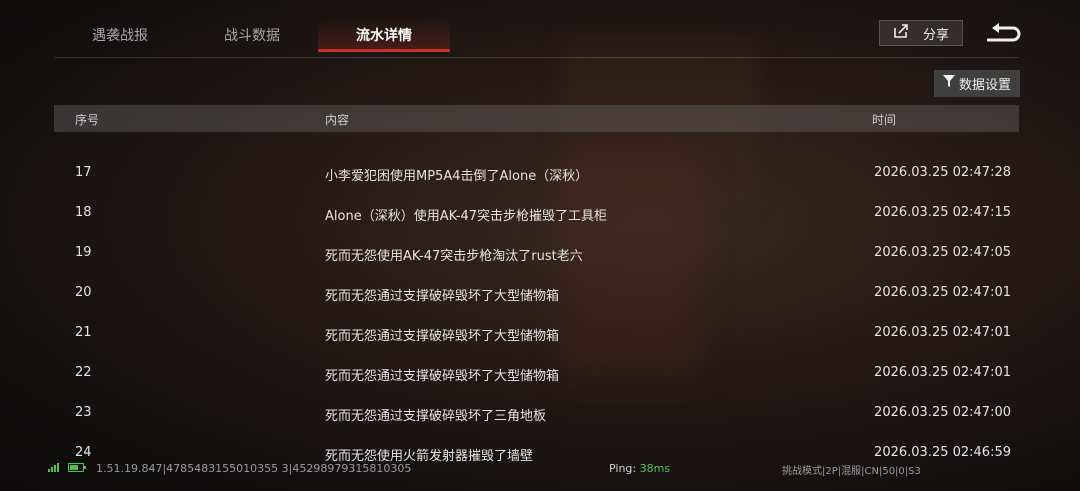 Image resolution: width=1080 pixels, height=491 pixels. I want to click on ping-value: 38ms, so click(655, 468).